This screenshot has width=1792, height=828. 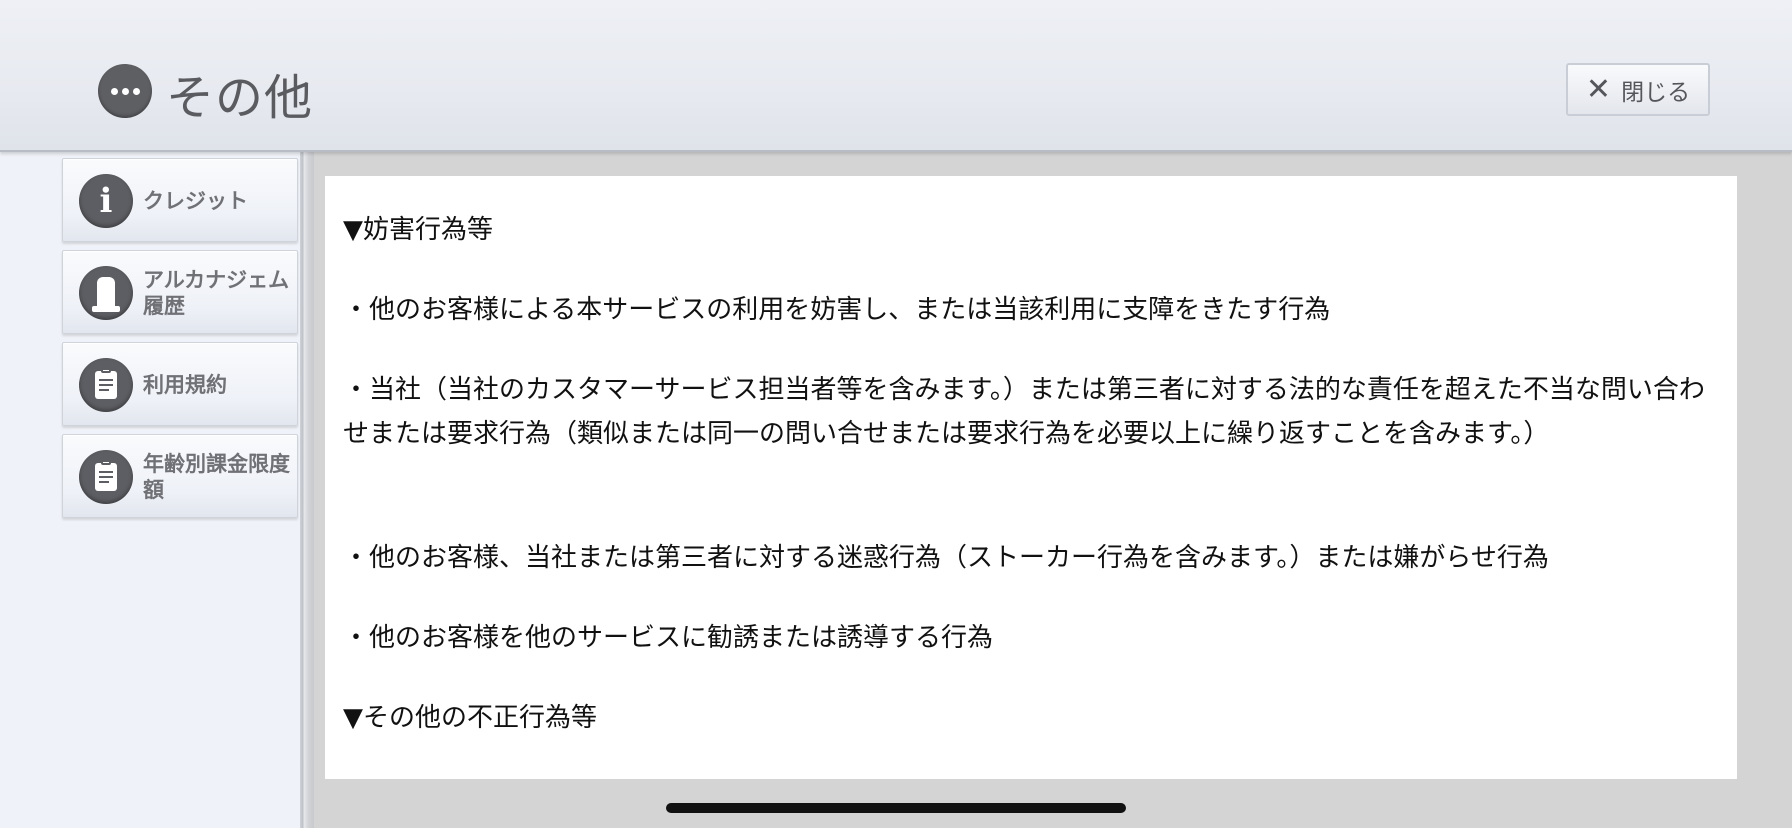 I want to click on sidebar-item-label: クレジット, so click(x=195, y=201).